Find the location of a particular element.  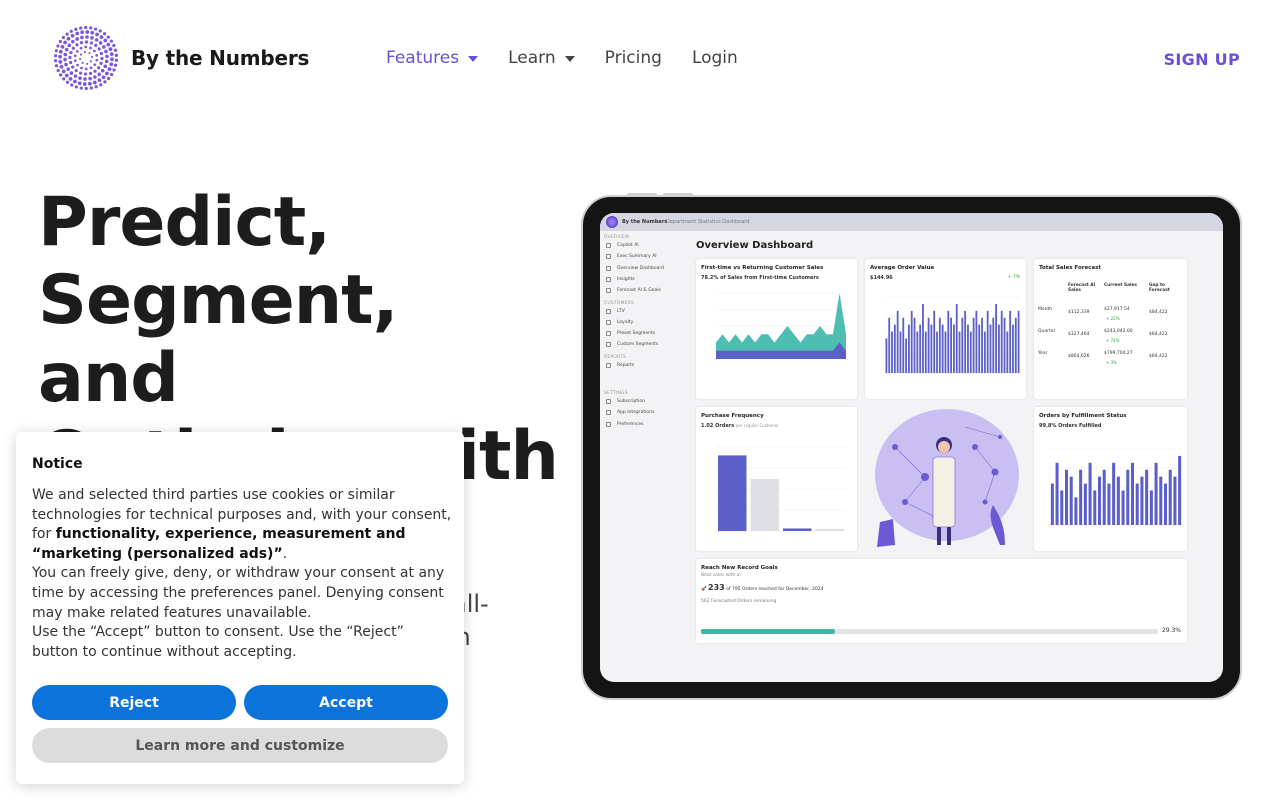

sidebar-item-label: Preferences is located at coordinates (630, 424).